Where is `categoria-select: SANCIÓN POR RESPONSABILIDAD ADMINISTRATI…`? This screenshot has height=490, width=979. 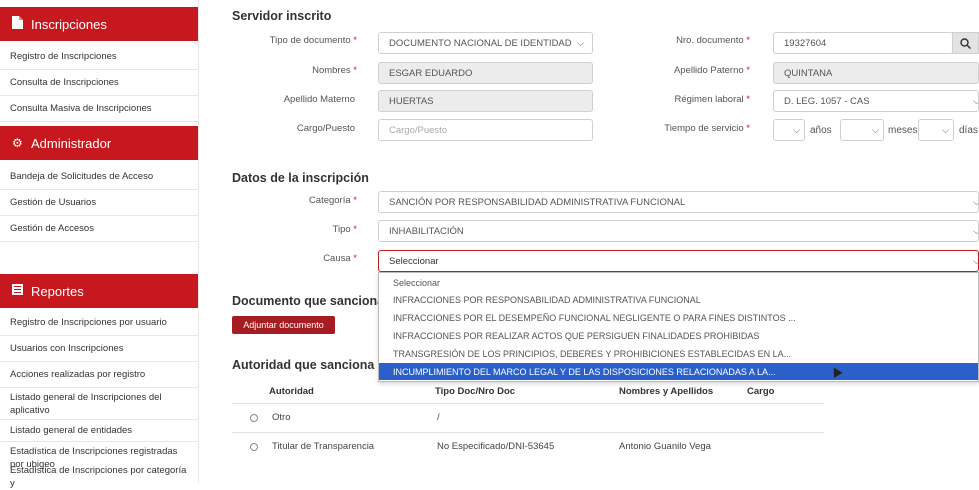
categoria-select: SANCIÓN POR RESPONSABILIDAD ADMINISTRATI… is located at coordinates (678, 202).